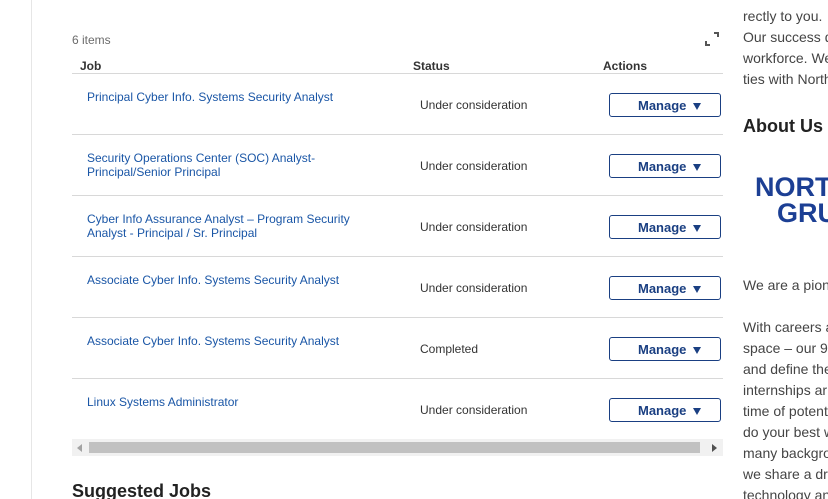 The image size is (828, 499). I want to click on horizontal-scrollbar, so click(397, 447).